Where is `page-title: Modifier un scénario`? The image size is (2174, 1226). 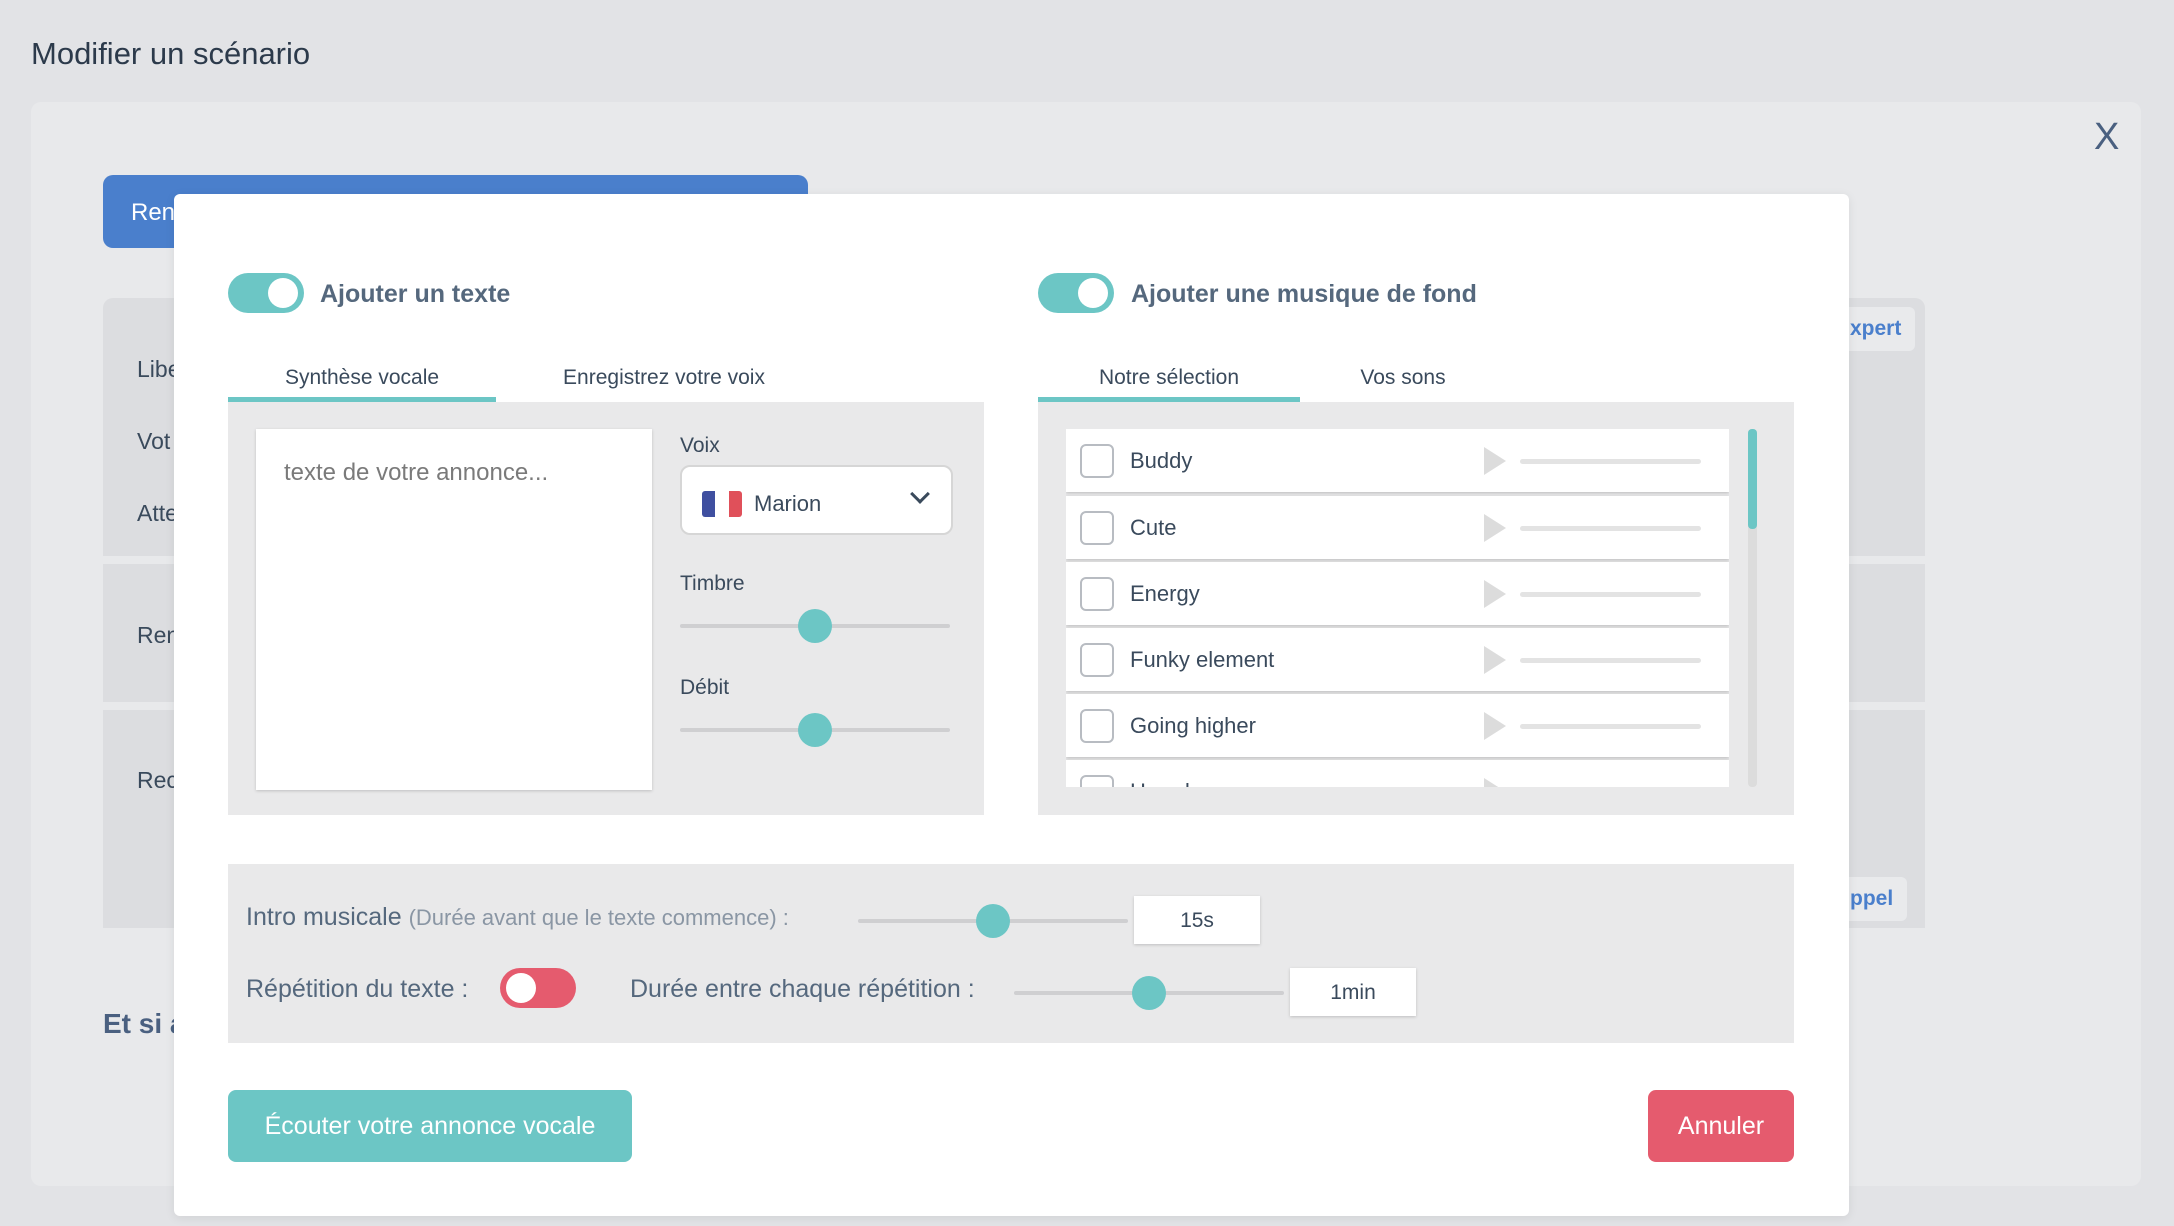
page-title: Modifier un scénario is located at coordinates (171, 53).